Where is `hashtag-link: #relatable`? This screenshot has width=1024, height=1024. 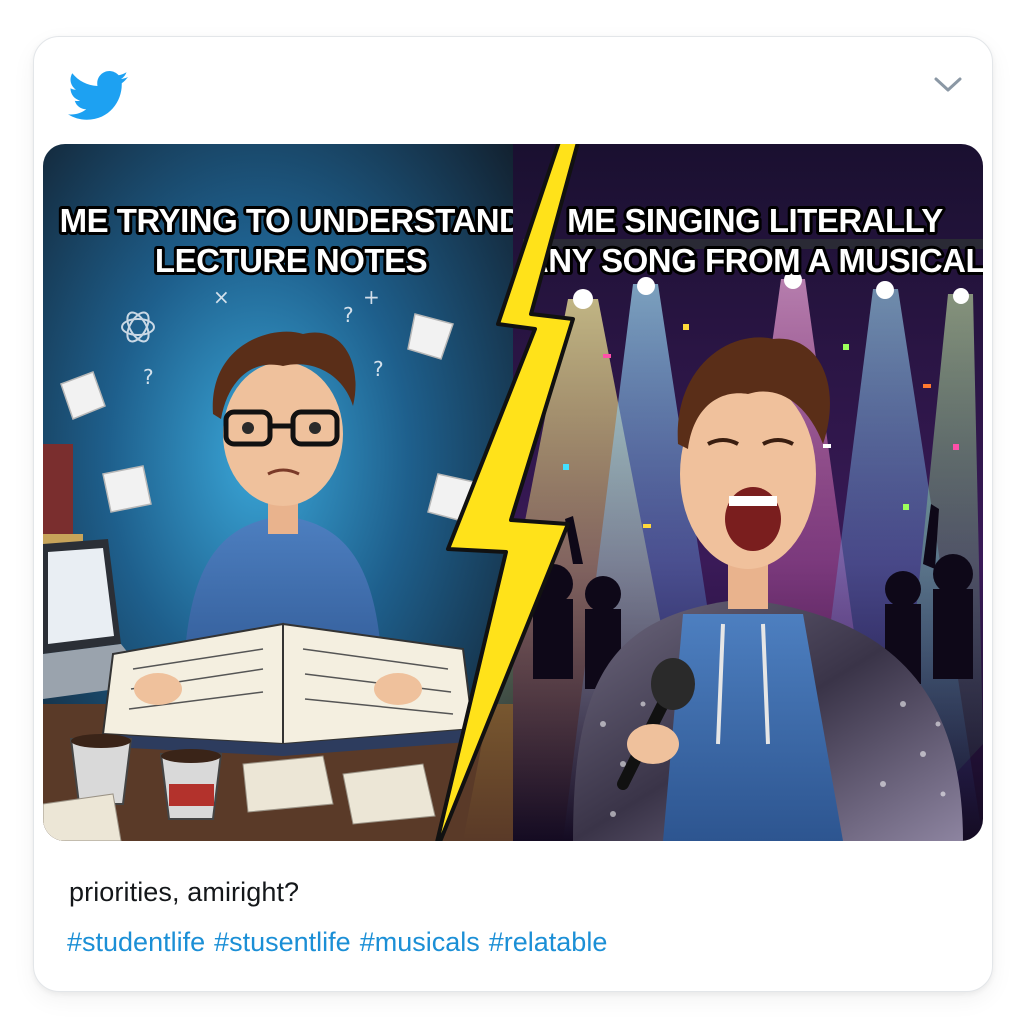
hashtag-link: #relatable is located at coordinates (548, 942).